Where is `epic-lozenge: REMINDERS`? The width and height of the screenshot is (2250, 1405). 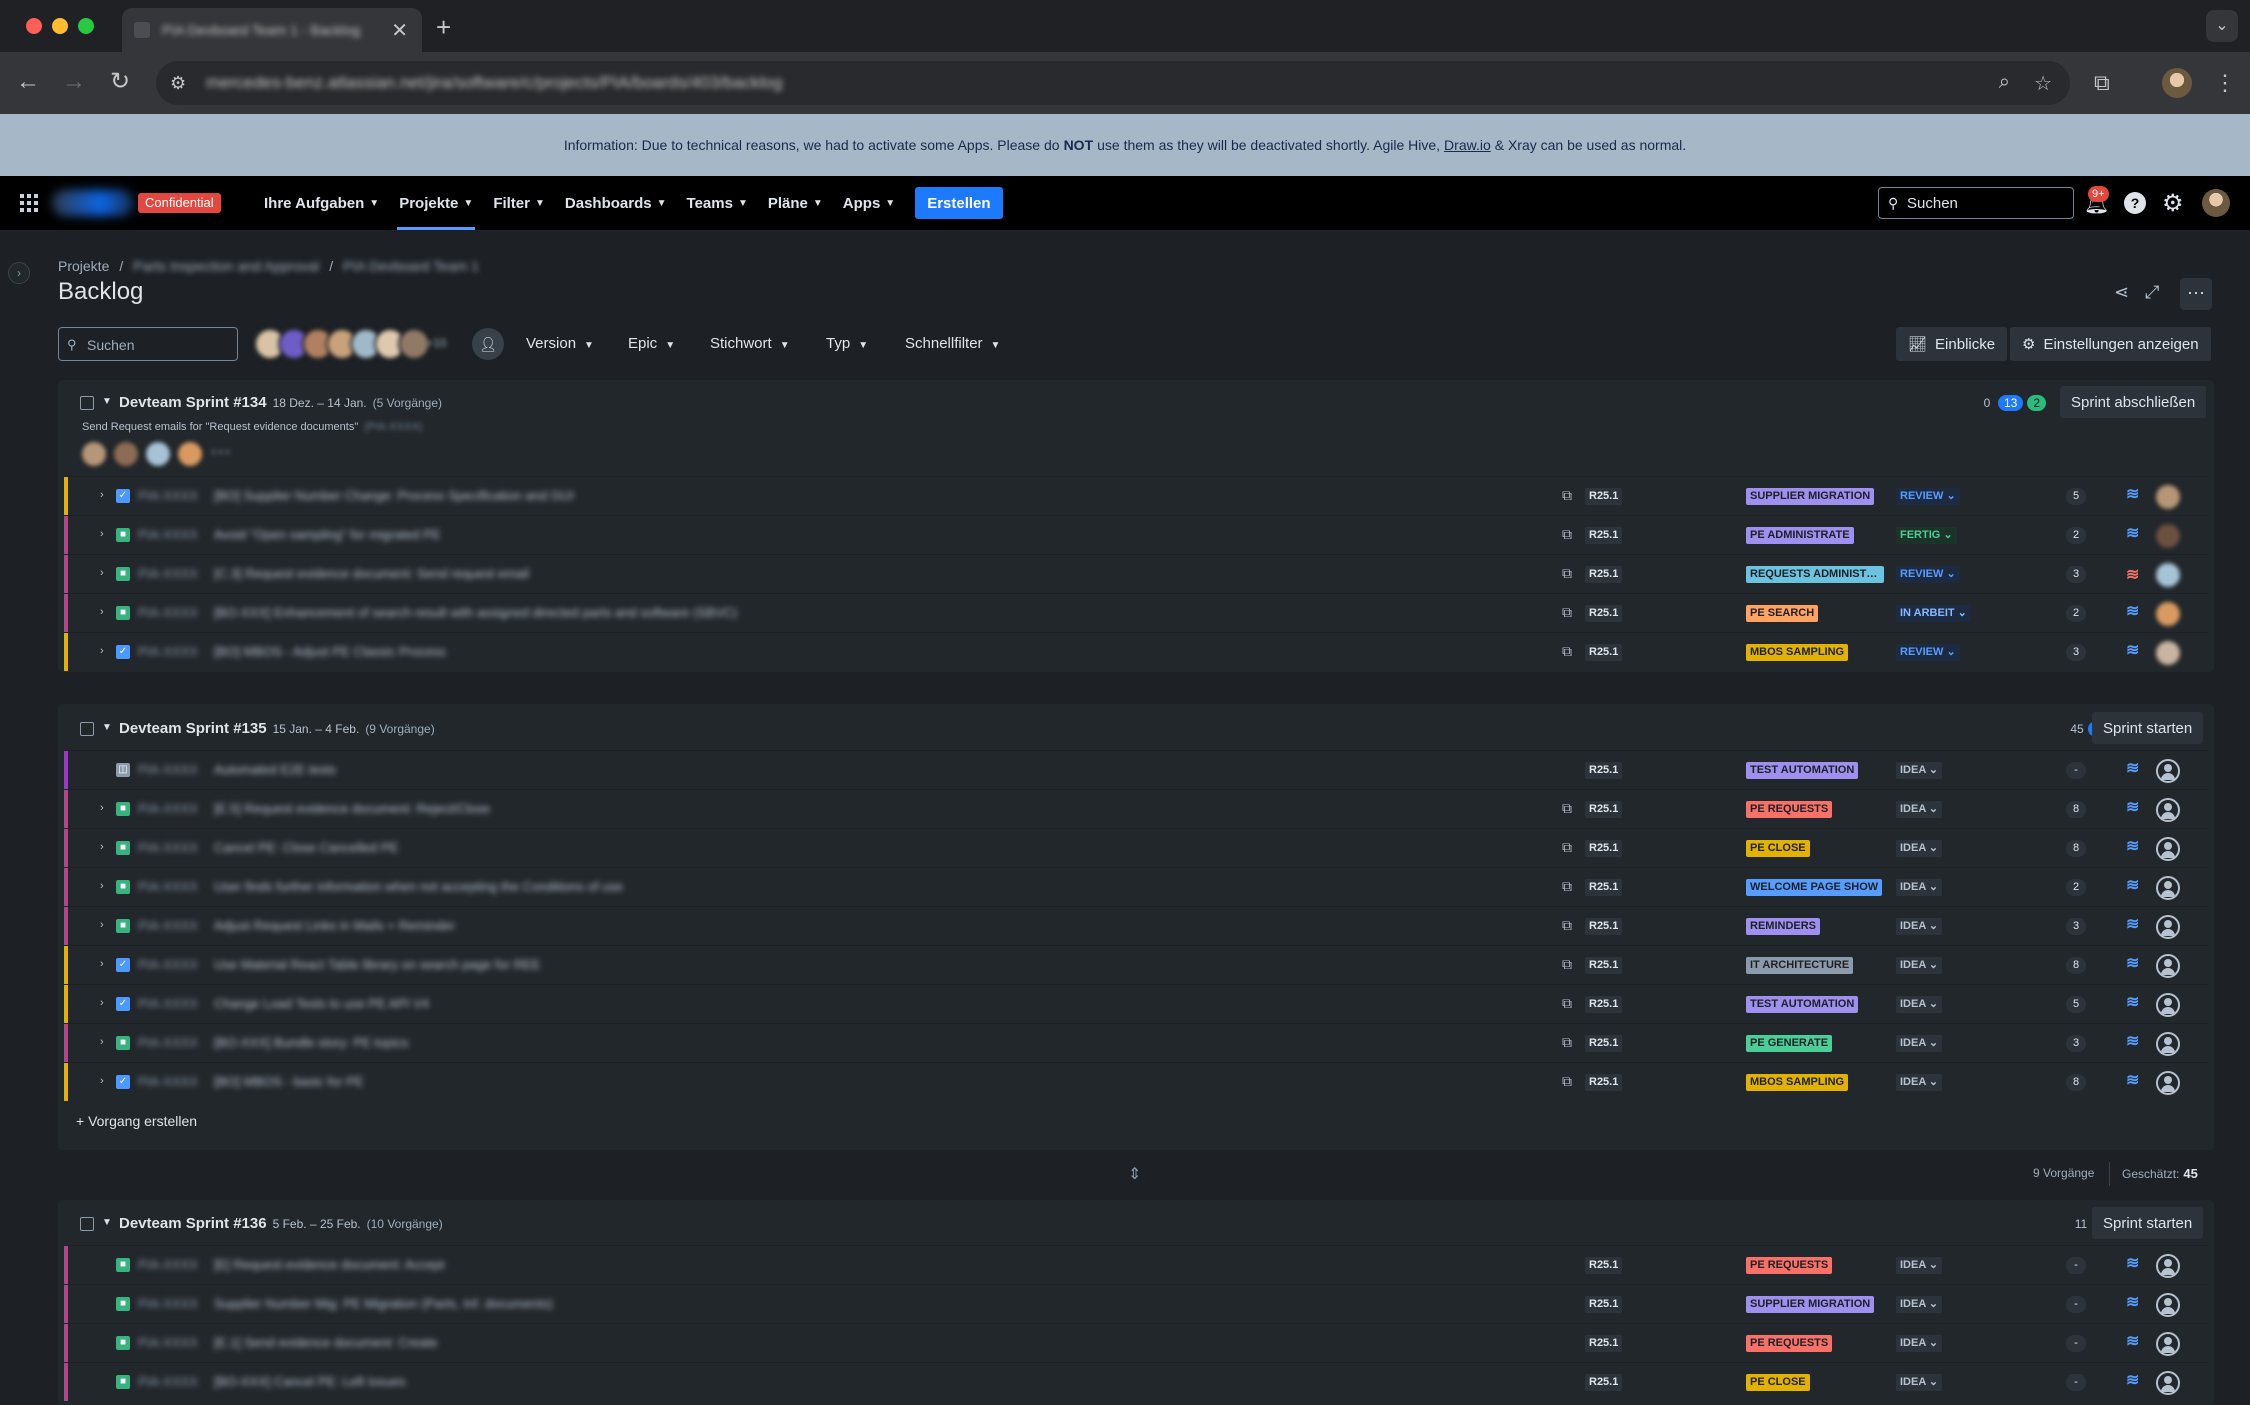 epic-lozenge: REMINDERS is located at coordinates (1783, 926).